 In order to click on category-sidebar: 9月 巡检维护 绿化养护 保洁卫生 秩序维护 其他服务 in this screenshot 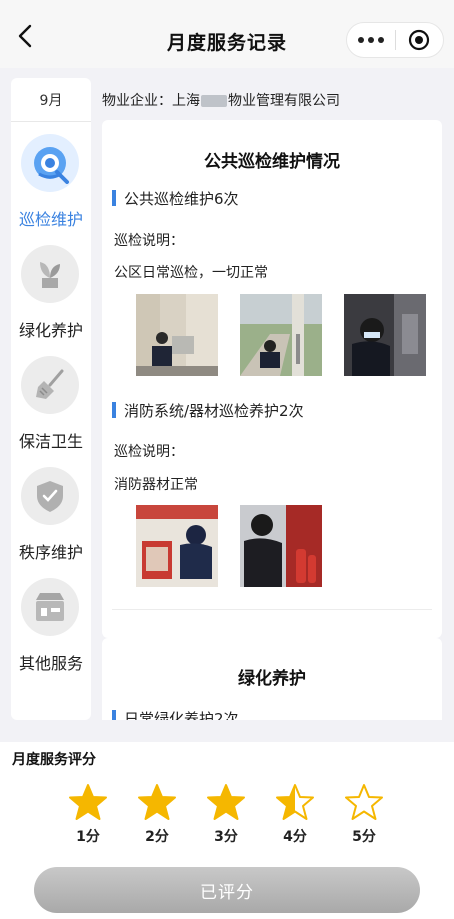, I will do `click(51, 399)`.